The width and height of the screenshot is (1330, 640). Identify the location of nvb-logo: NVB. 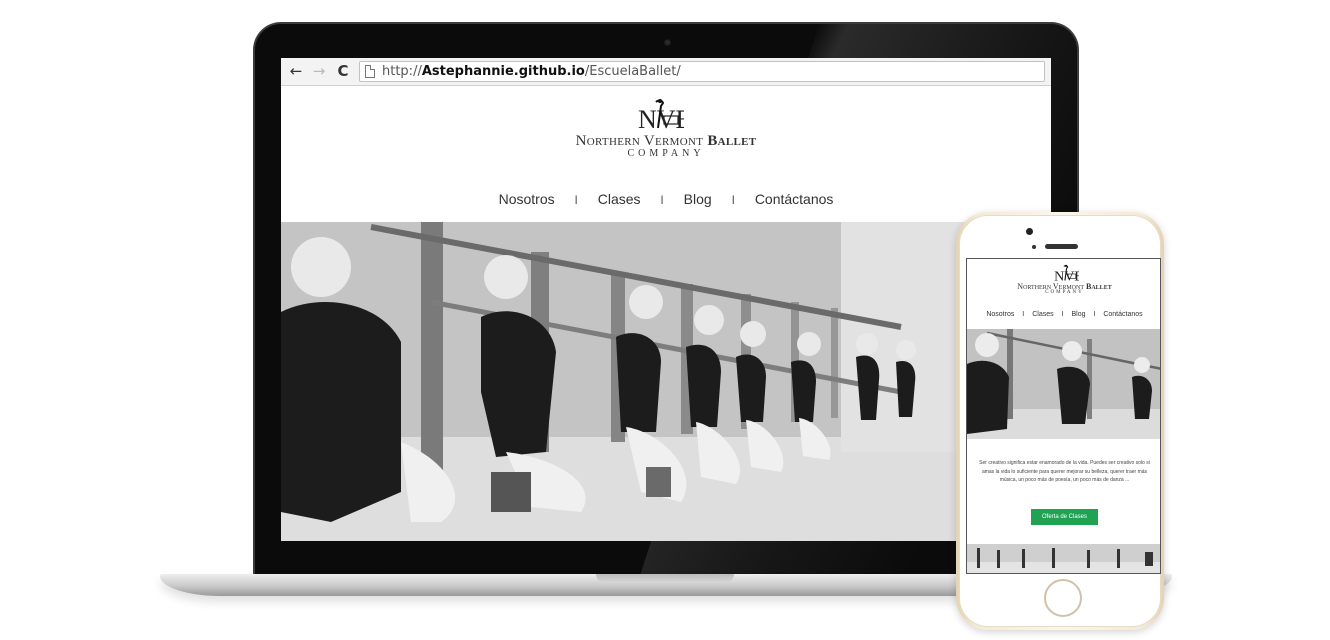
(660, 116).